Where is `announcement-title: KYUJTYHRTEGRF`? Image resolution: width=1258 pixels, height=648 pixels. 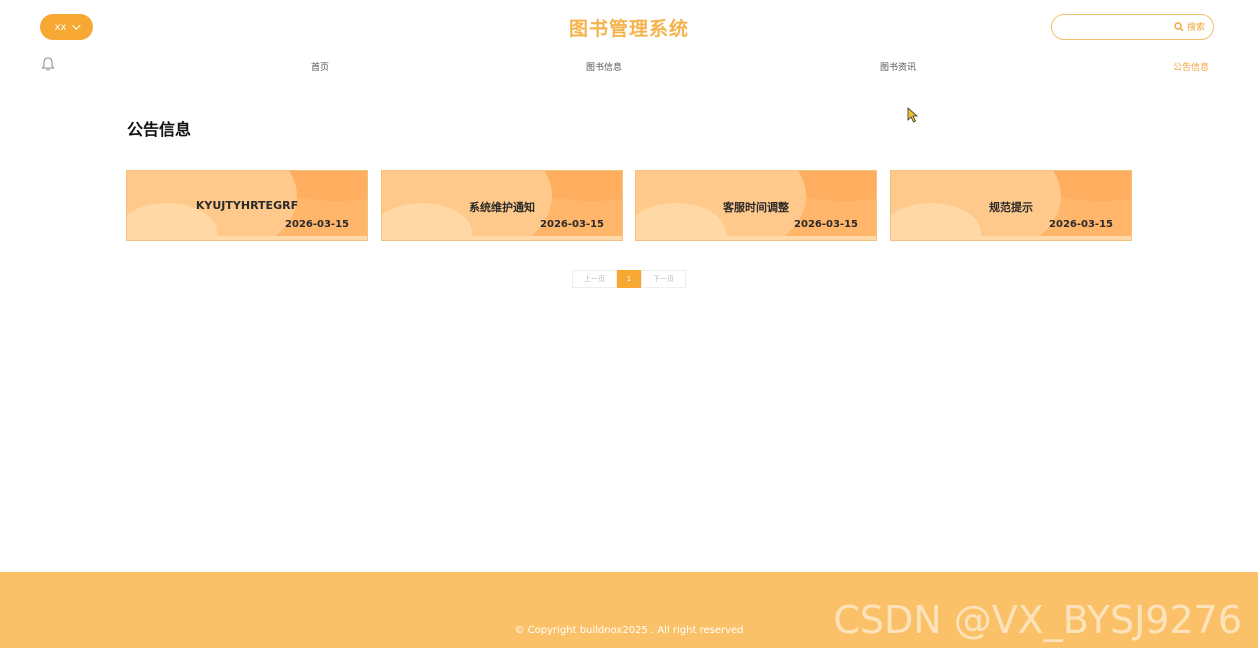 announcement-title: KYUJTYHRTEGRF is located at coordinates (247, 205).